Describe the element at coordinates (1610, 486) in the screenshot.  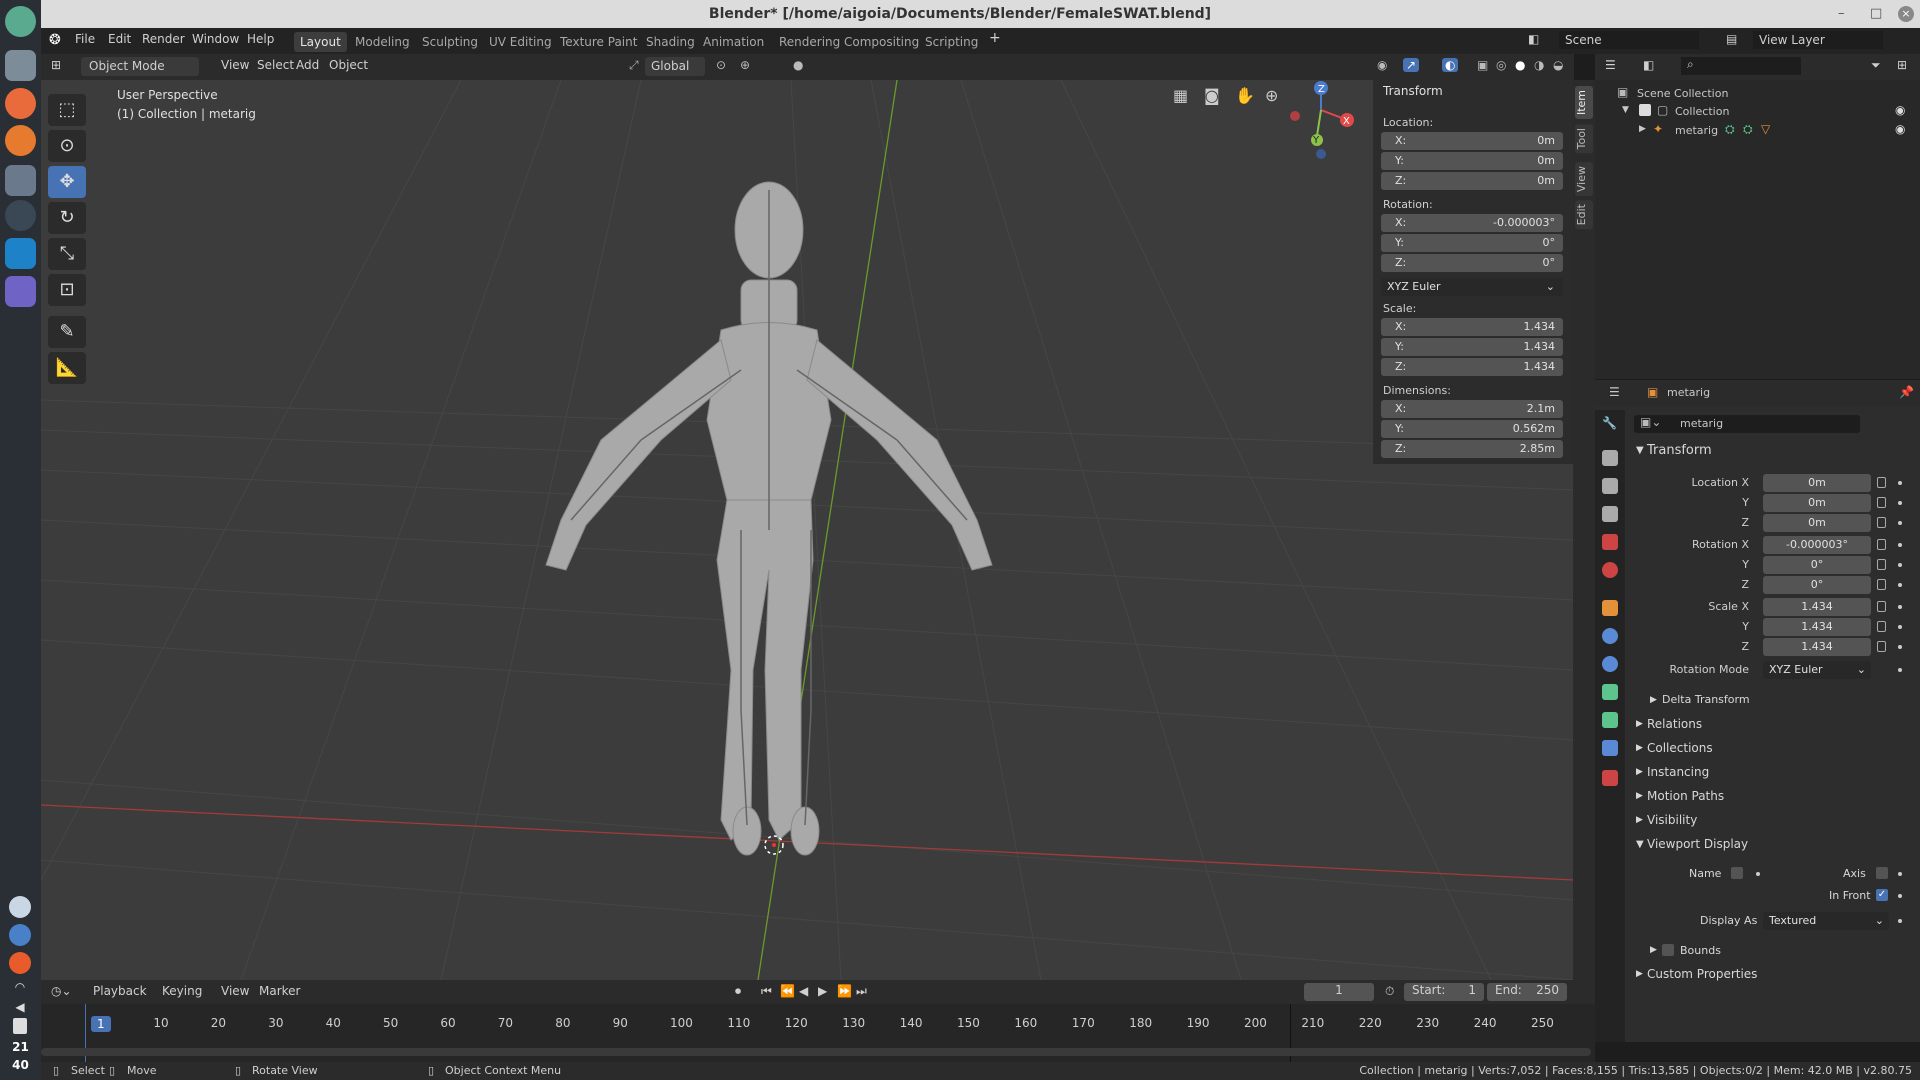
I see `output-props-icon` at that location.